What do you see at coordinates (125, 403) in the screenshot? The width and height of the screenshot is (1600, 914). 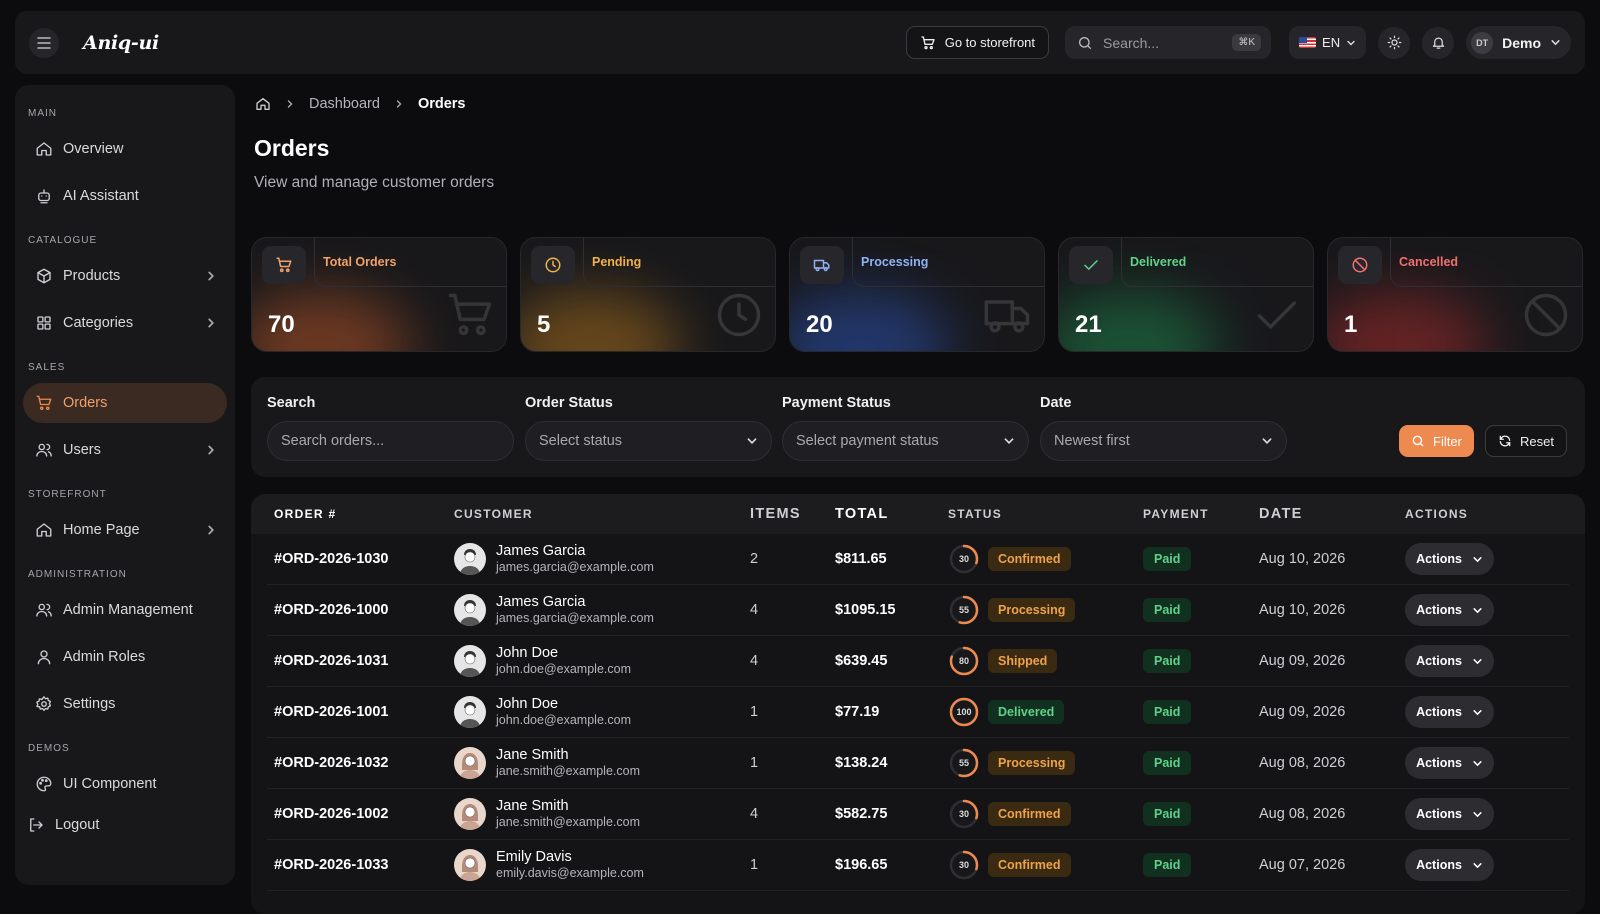 I see `sidebar-item-orders: Orders` at bounding box center [125, 403].